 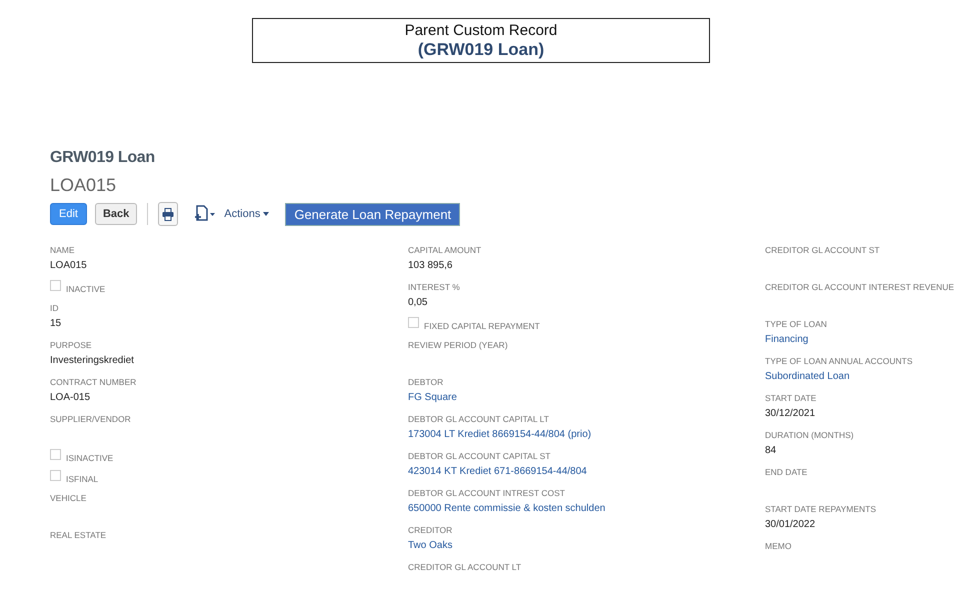 What do you see at coordinates (116, 214) in the screenshot?
I see `back-button: Back` at bounding box center [116, 214].